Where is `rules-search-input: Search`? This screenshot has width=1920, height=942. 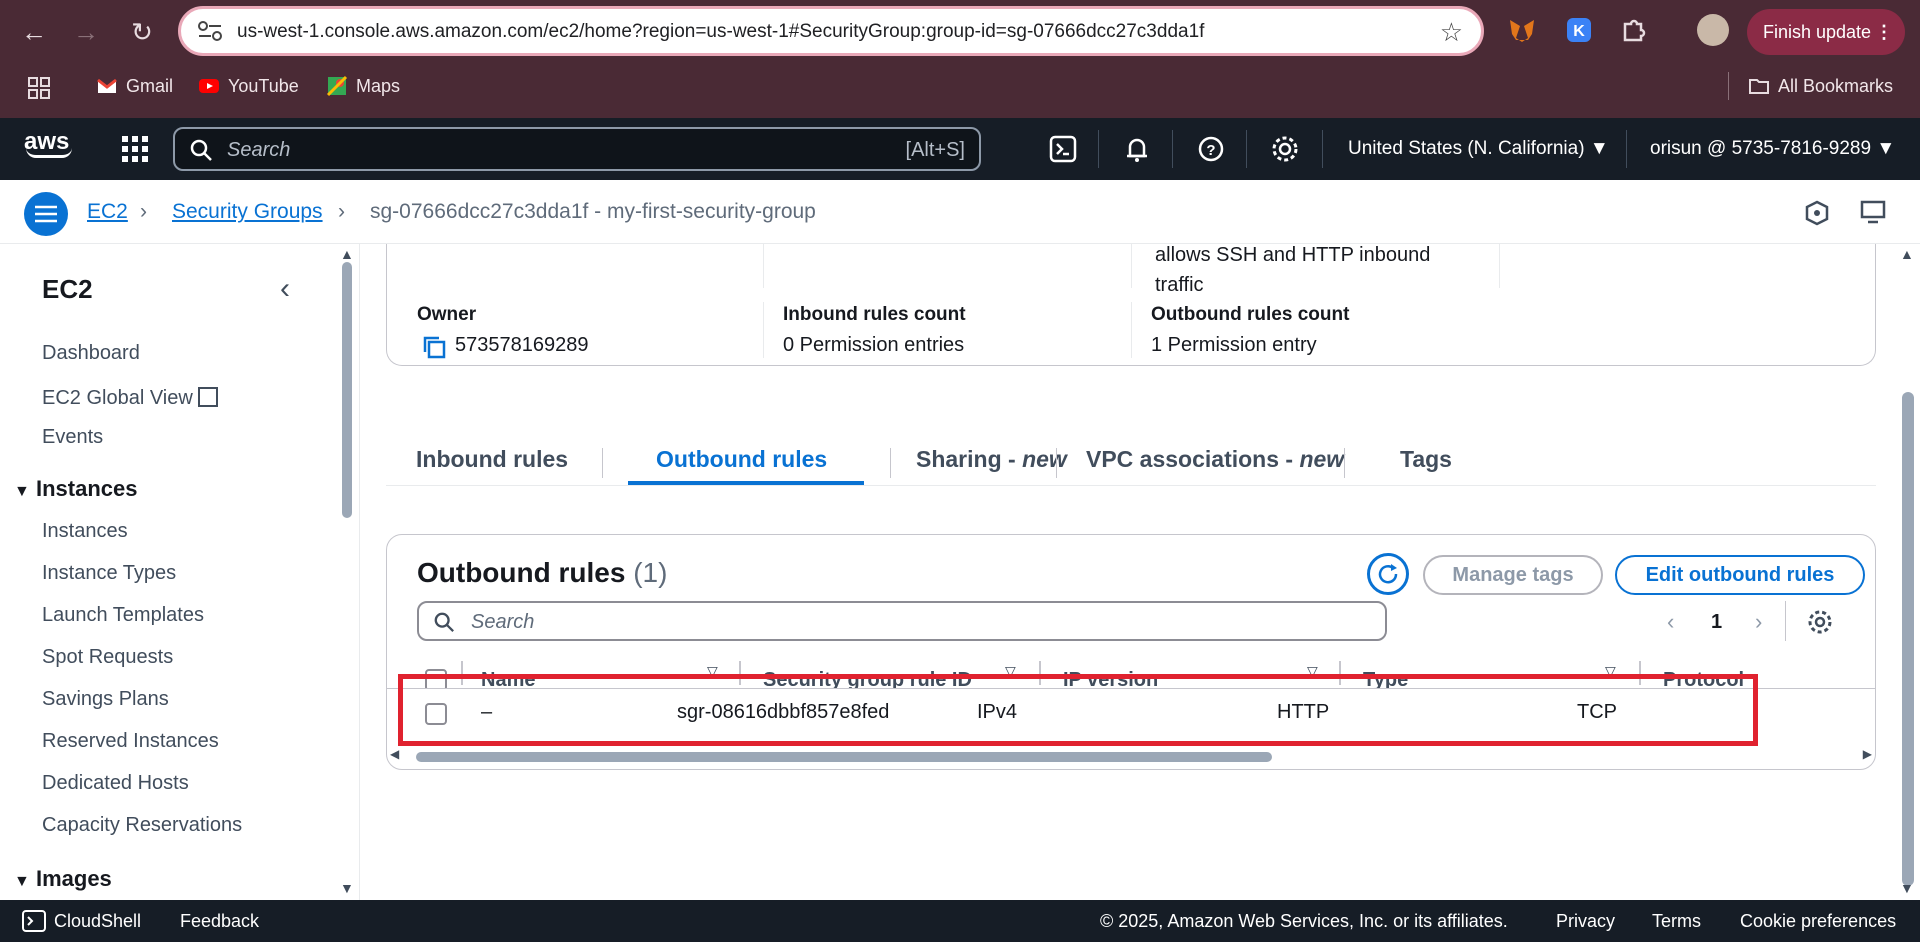 rules-search-input: Search is located at coordinates (902, 621).